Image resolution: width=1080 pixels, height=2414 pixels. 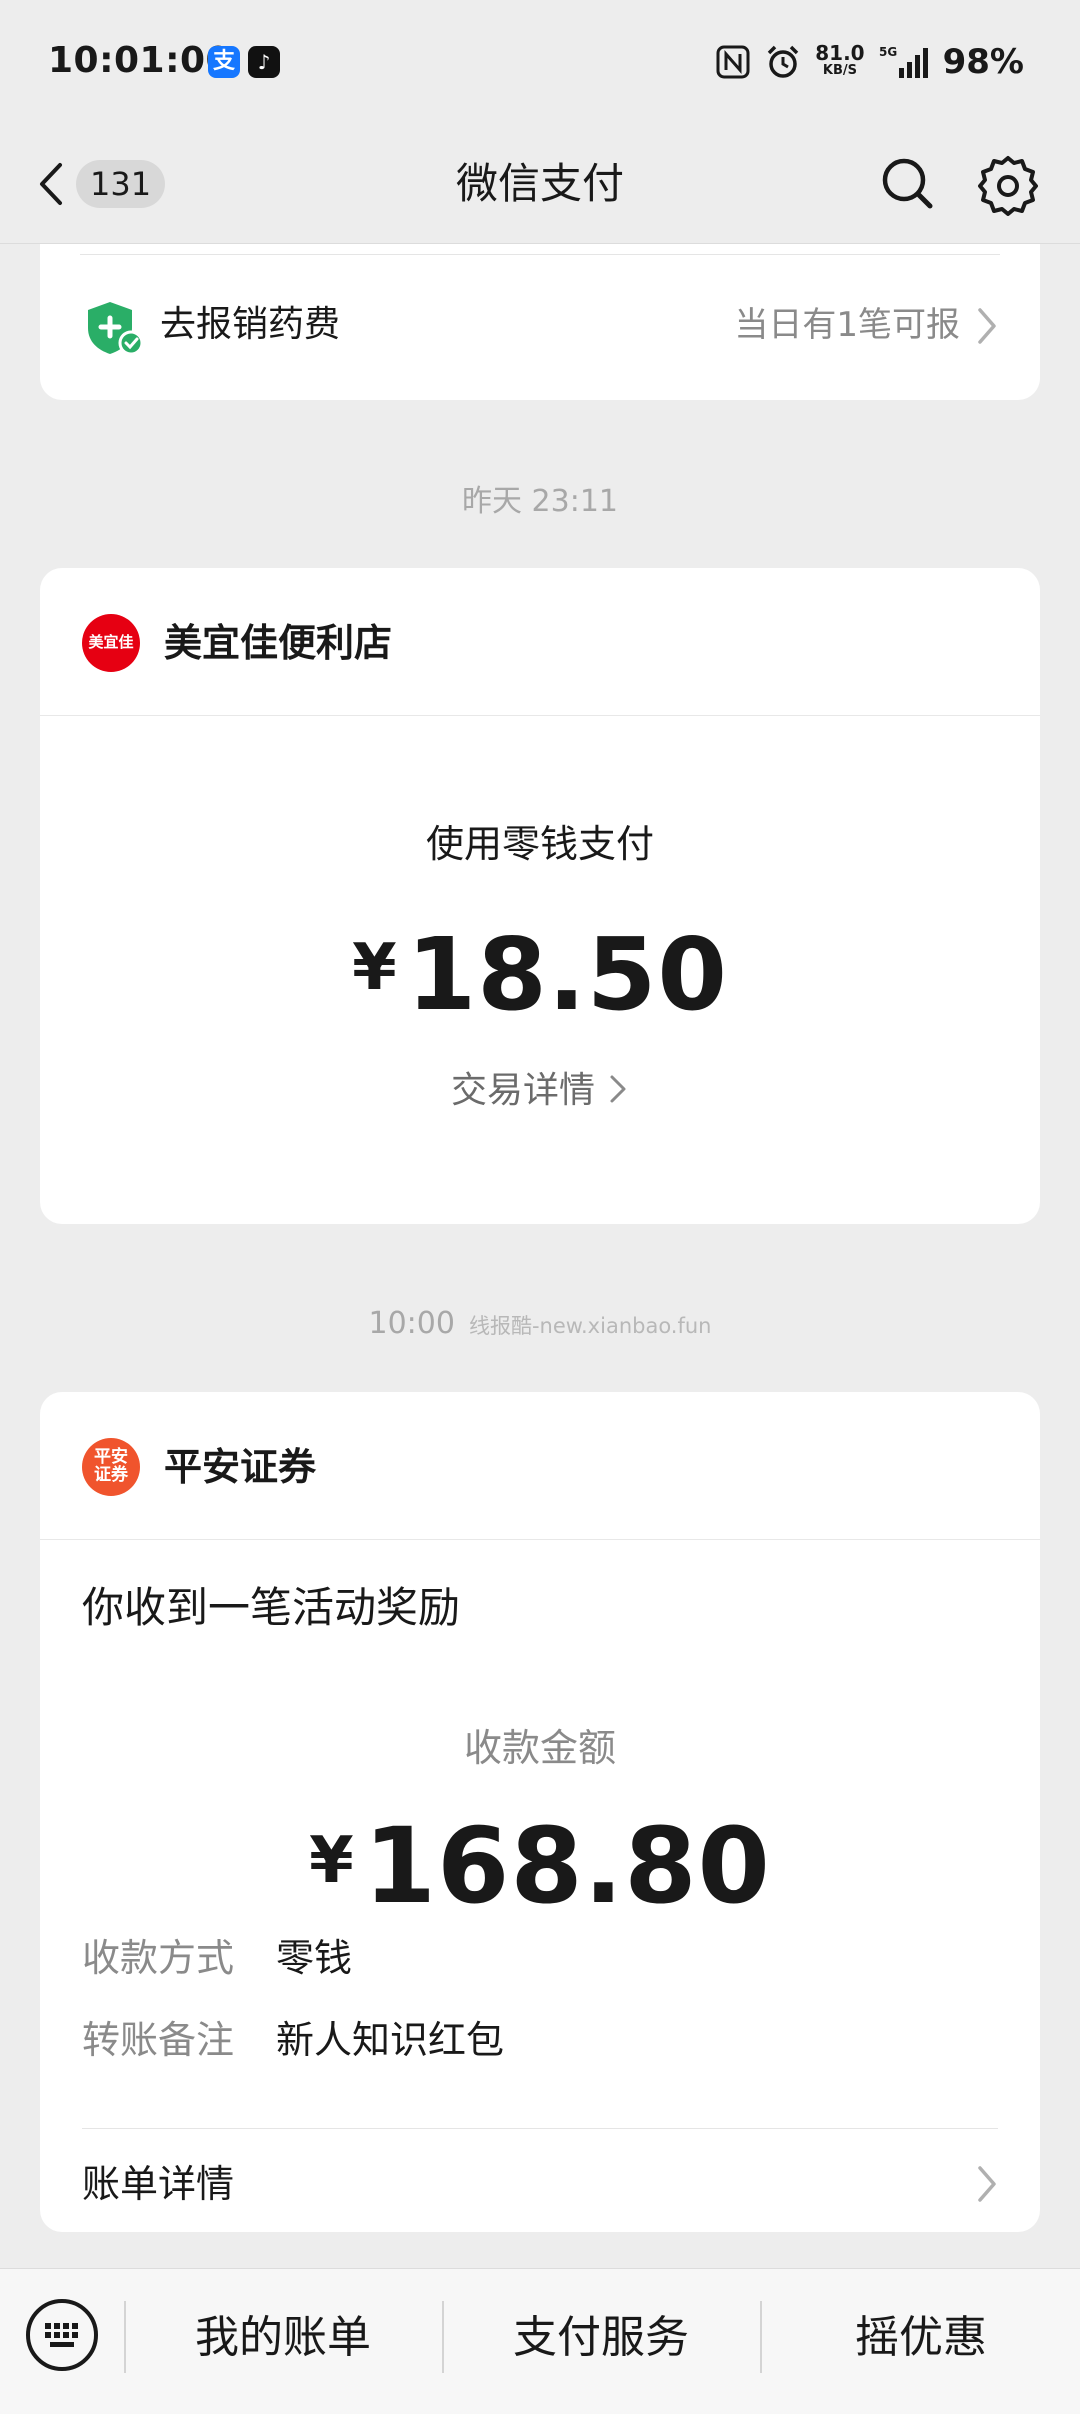 I want to click on search-button, so click(x=908, y=184).